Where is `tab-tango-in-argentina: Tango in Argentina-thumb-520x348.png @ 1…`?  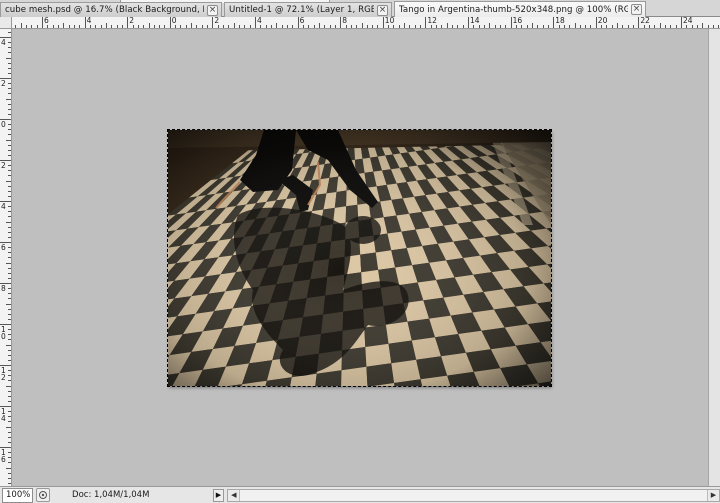
tab-tango-in-argentina: Tango in Argentina-thumb-520x348.png @ 1… is located at coordinates (520, 9).